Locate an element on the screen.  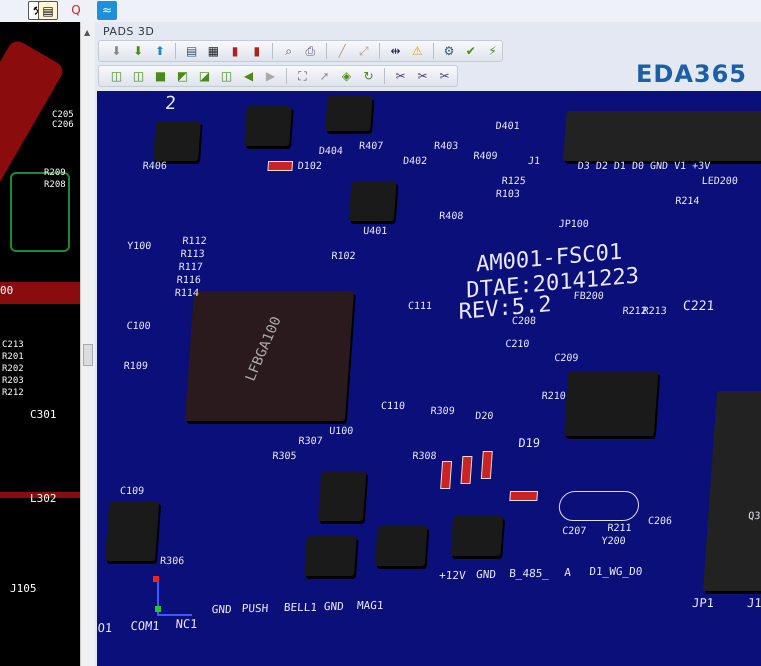
check-icon: ✔ is located at coordinates (470, 51).